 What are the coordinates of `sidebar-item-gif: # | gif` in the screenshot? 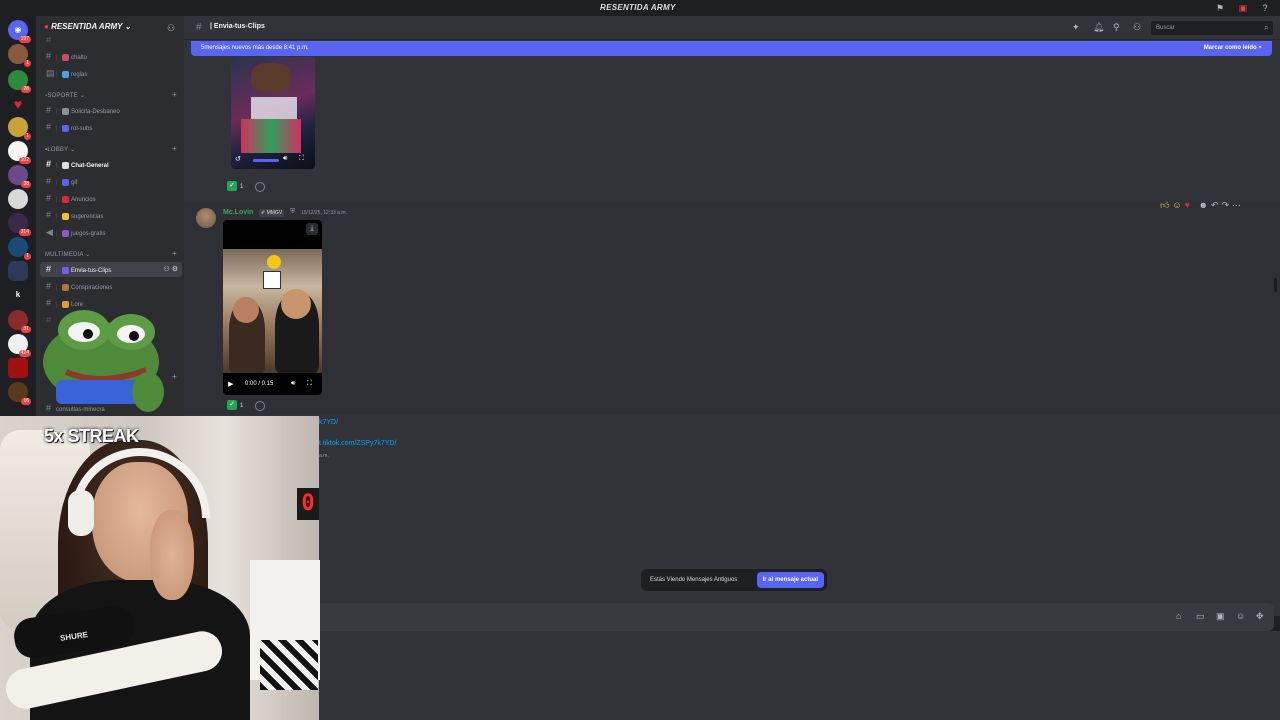 It's located at (111, 181).